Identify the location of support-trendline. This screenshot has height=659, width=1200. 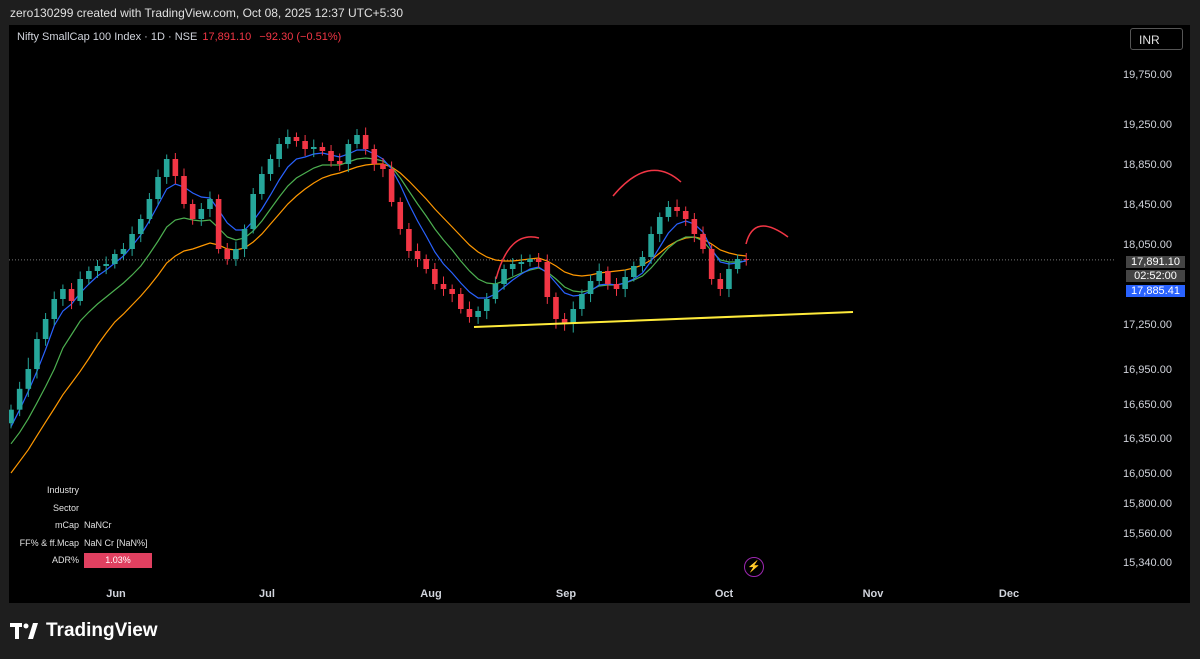
(663, 319).